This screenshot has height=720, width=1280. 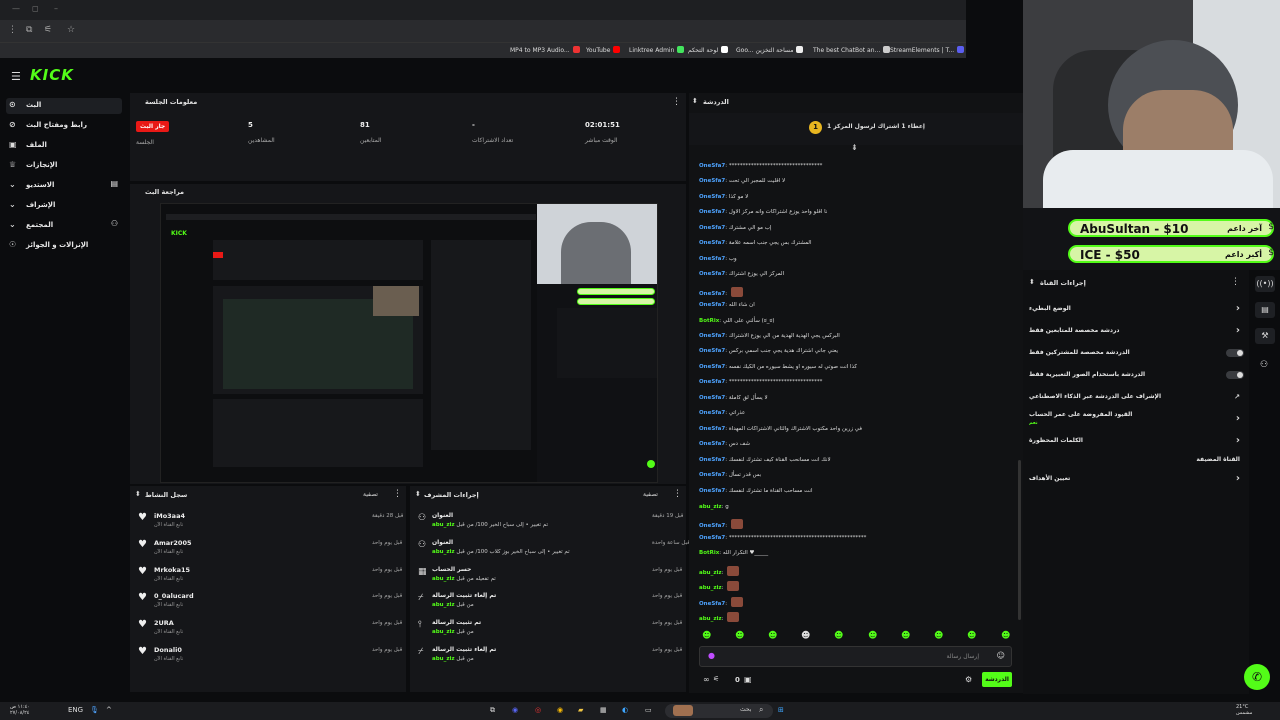 I want to click on windows-start-icon: ⊞, so click(x=781, y=710).